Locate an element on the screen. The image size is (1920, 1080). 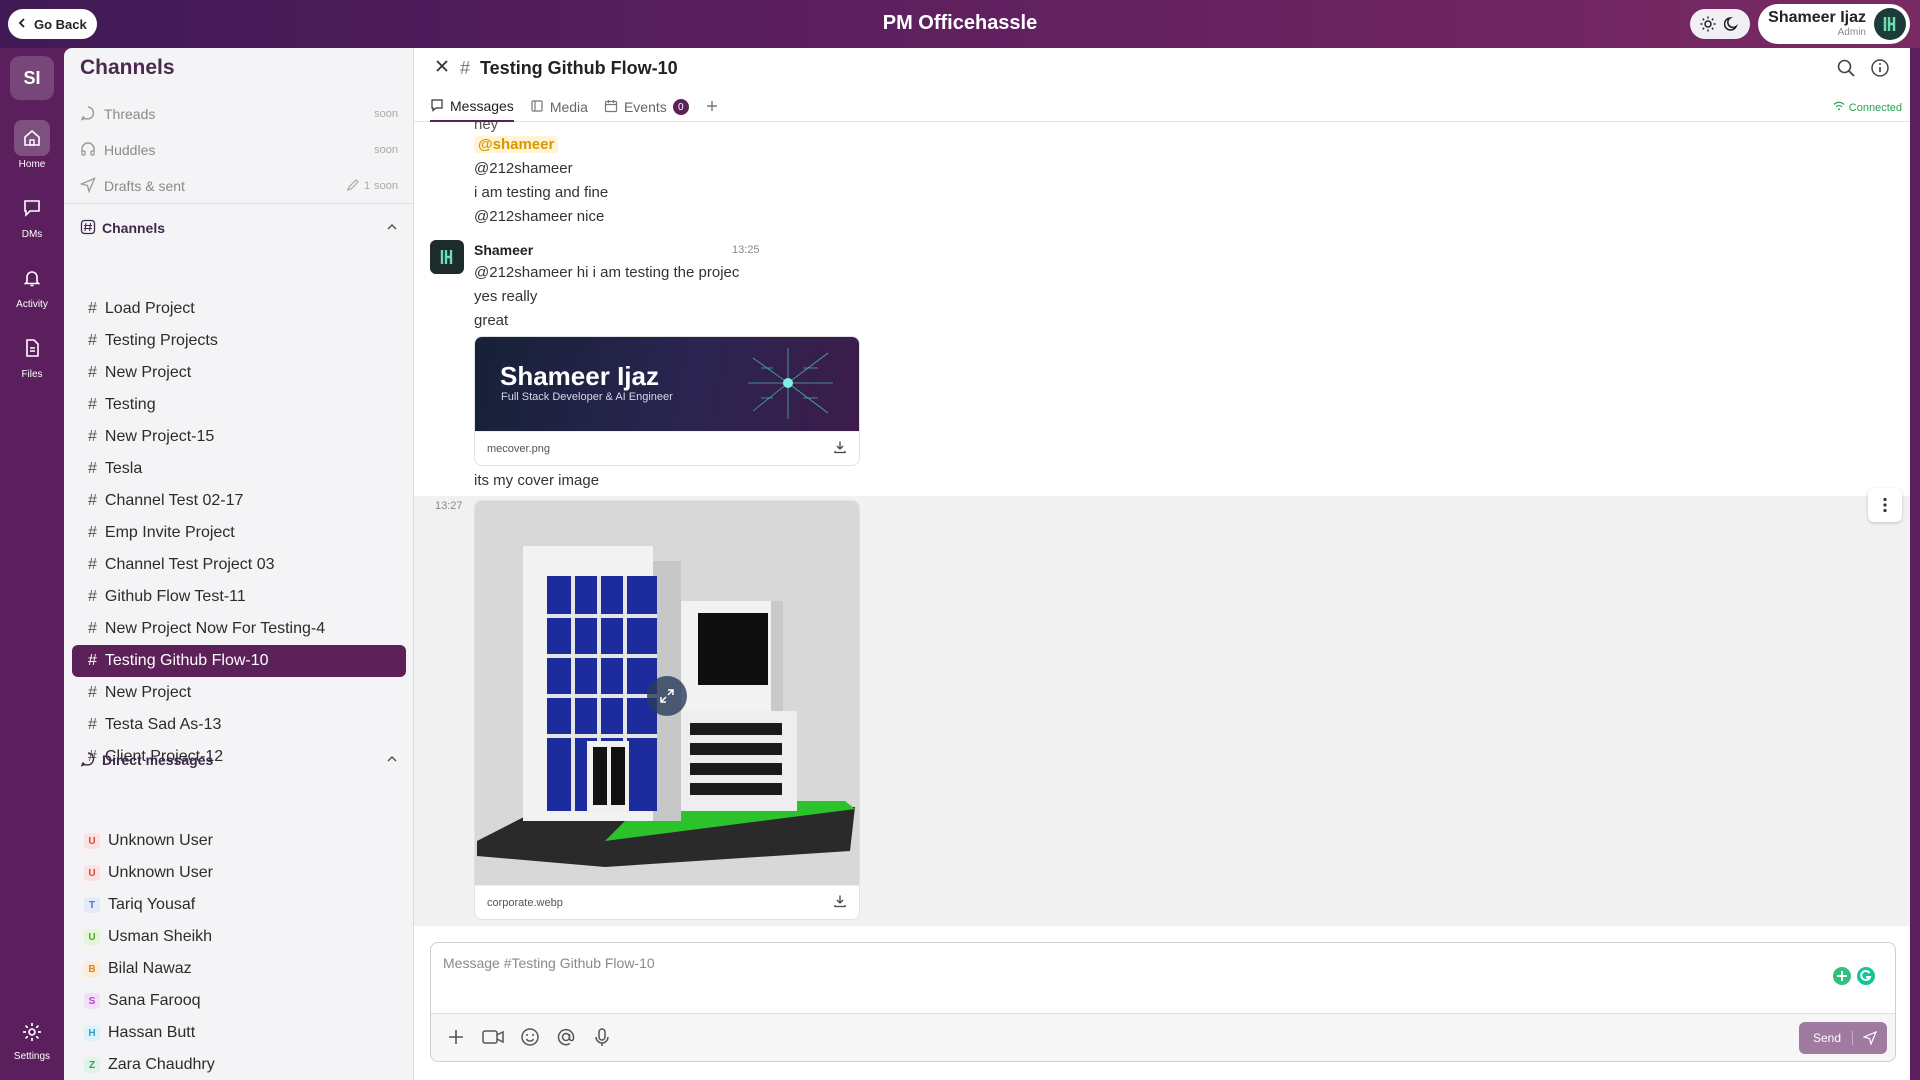
drafts-soon-text: soon is located at coordinates (386, 186).